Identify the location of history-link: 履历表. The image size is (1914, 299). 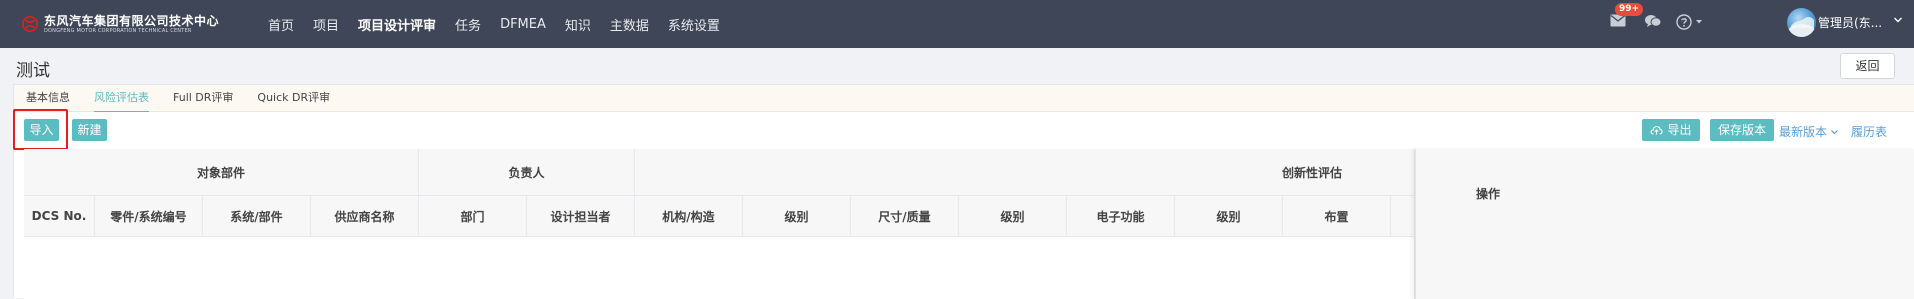
(1869, 131).